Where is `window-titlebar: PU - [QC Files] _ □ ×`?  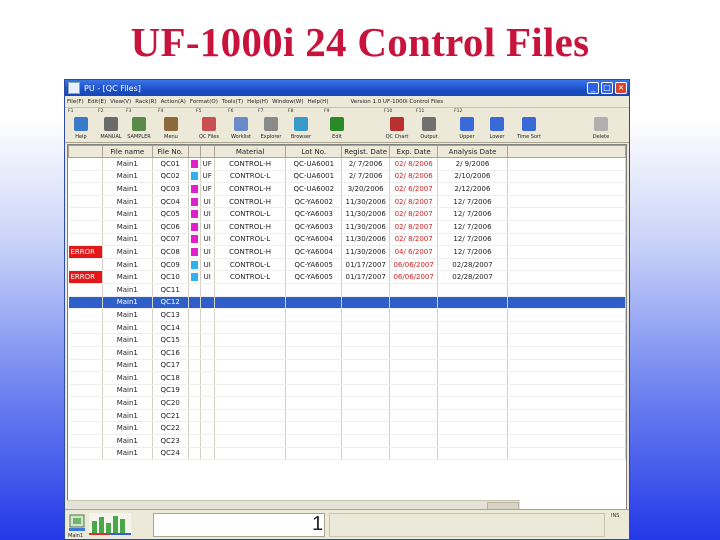
window-titlebar: PU - [QC Files] _ □ × is located at coordinates (347, 88).